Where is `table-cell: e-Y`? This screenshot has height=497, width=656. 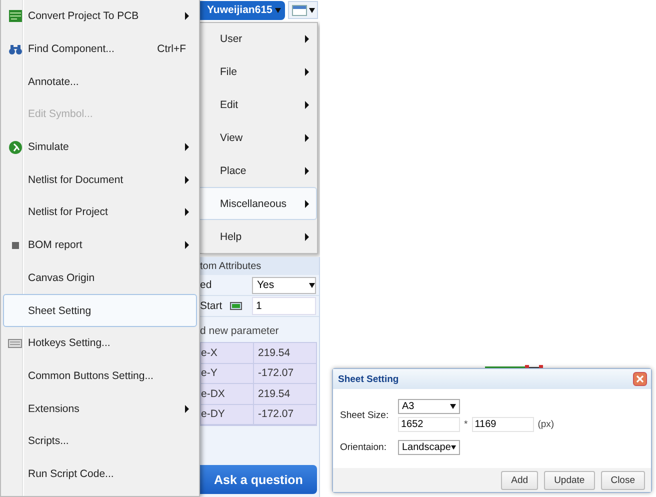 table-cell: e-Y is located at coordinates (227, 374).